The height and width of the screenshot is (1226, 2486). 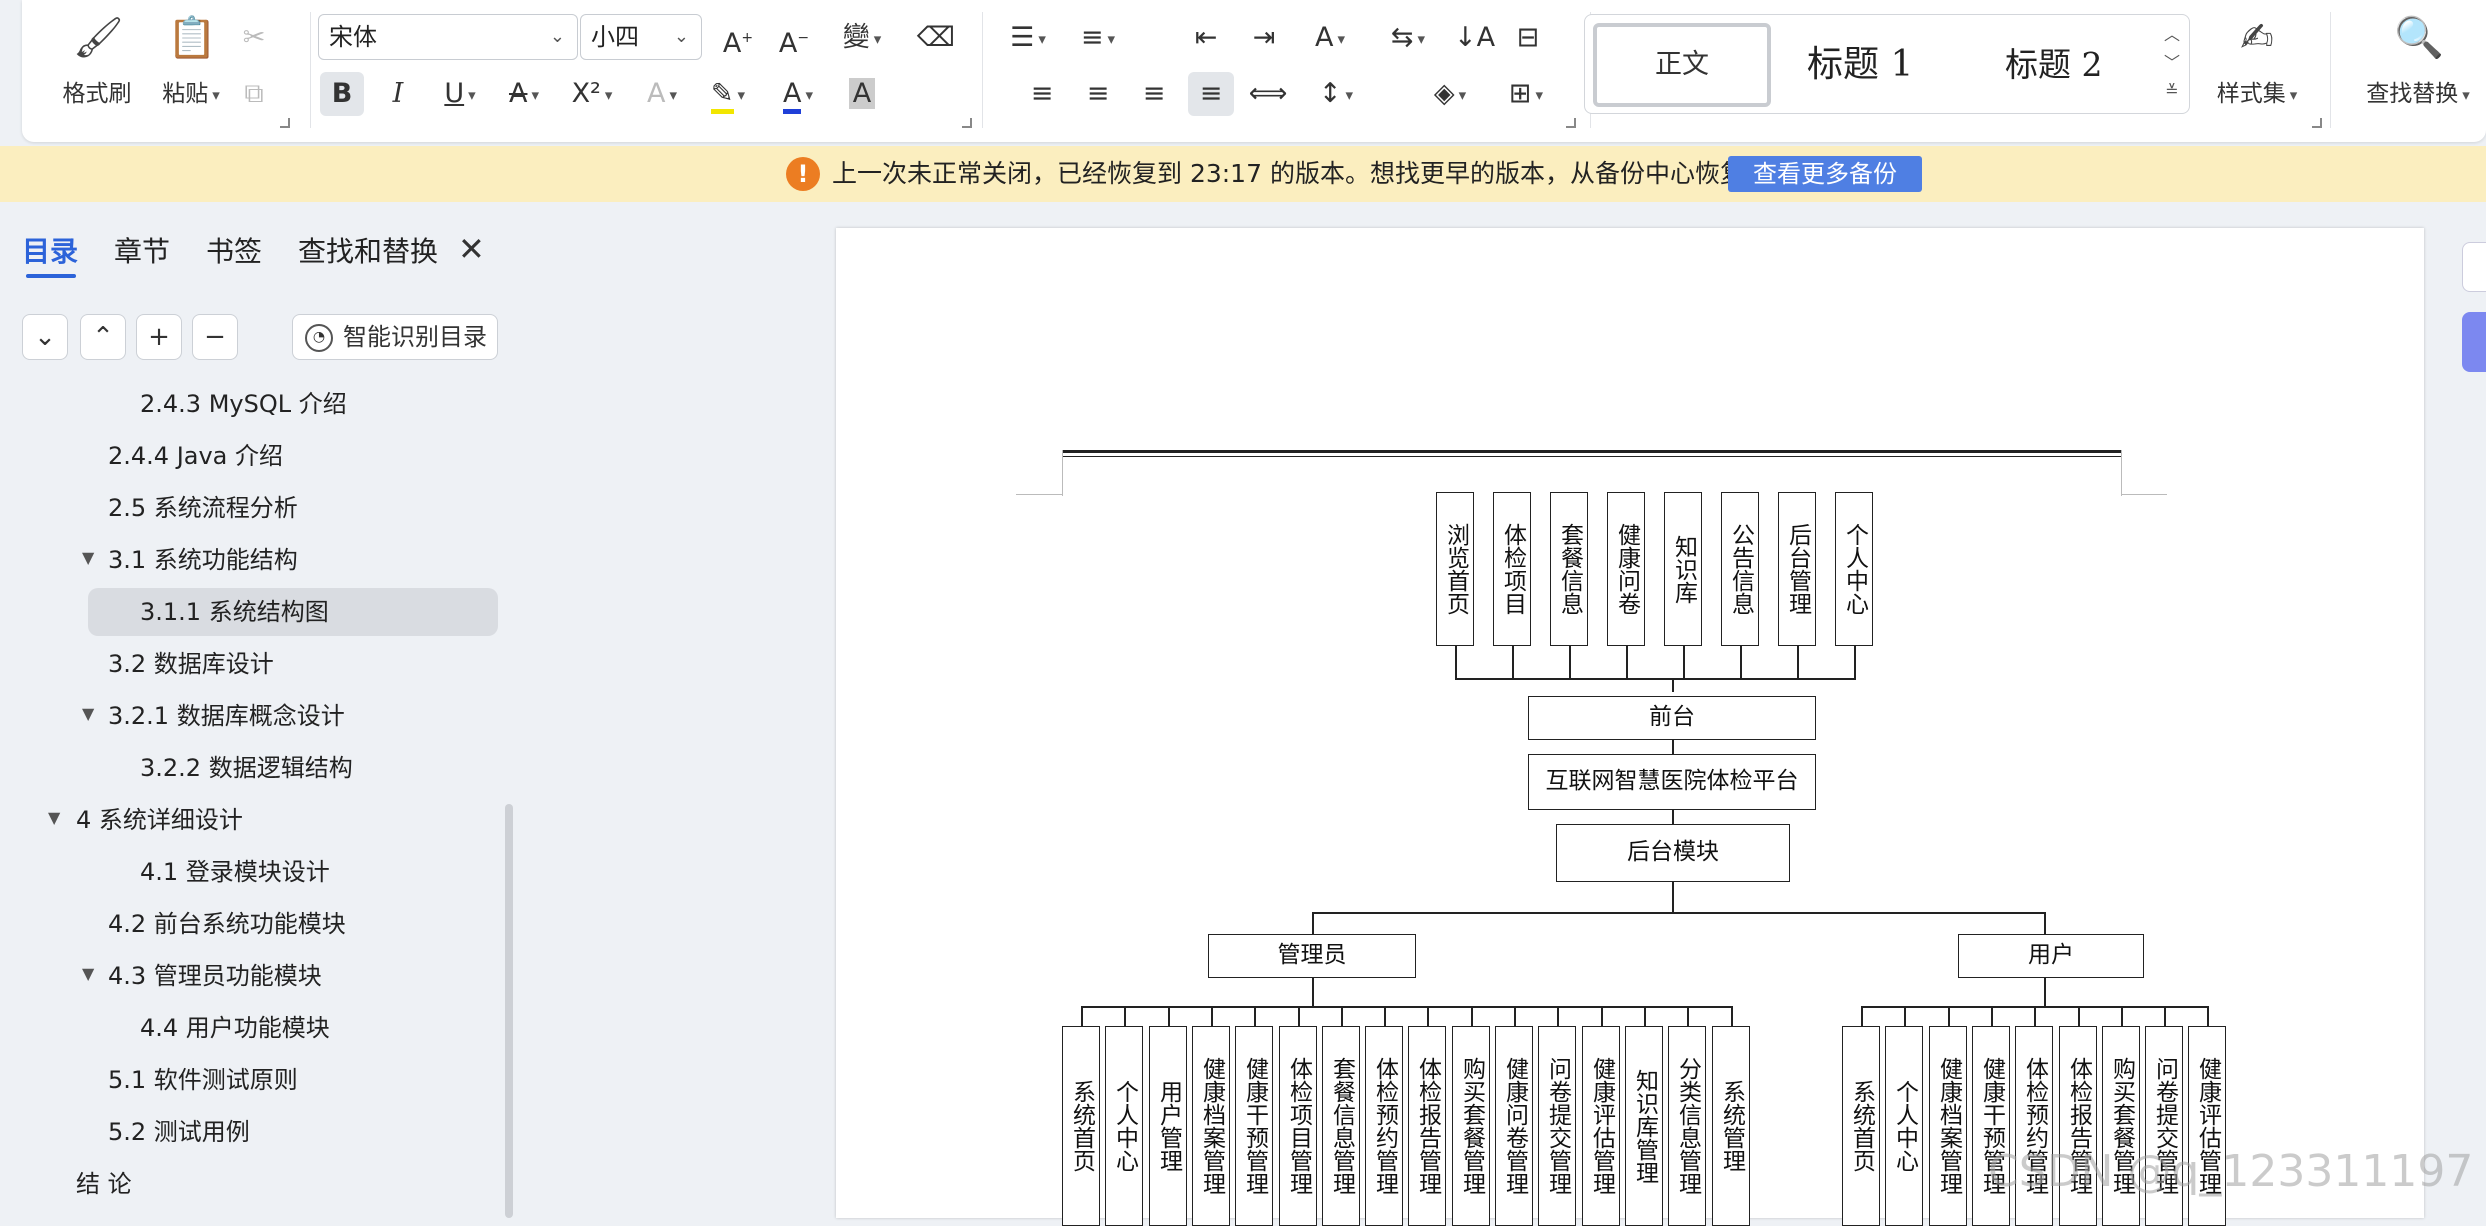 What do you see at coordinates (215, 976) in the screenshot?
I see `toc-item: 4.3 管理员功能模块` at bounding box center [215, 976].